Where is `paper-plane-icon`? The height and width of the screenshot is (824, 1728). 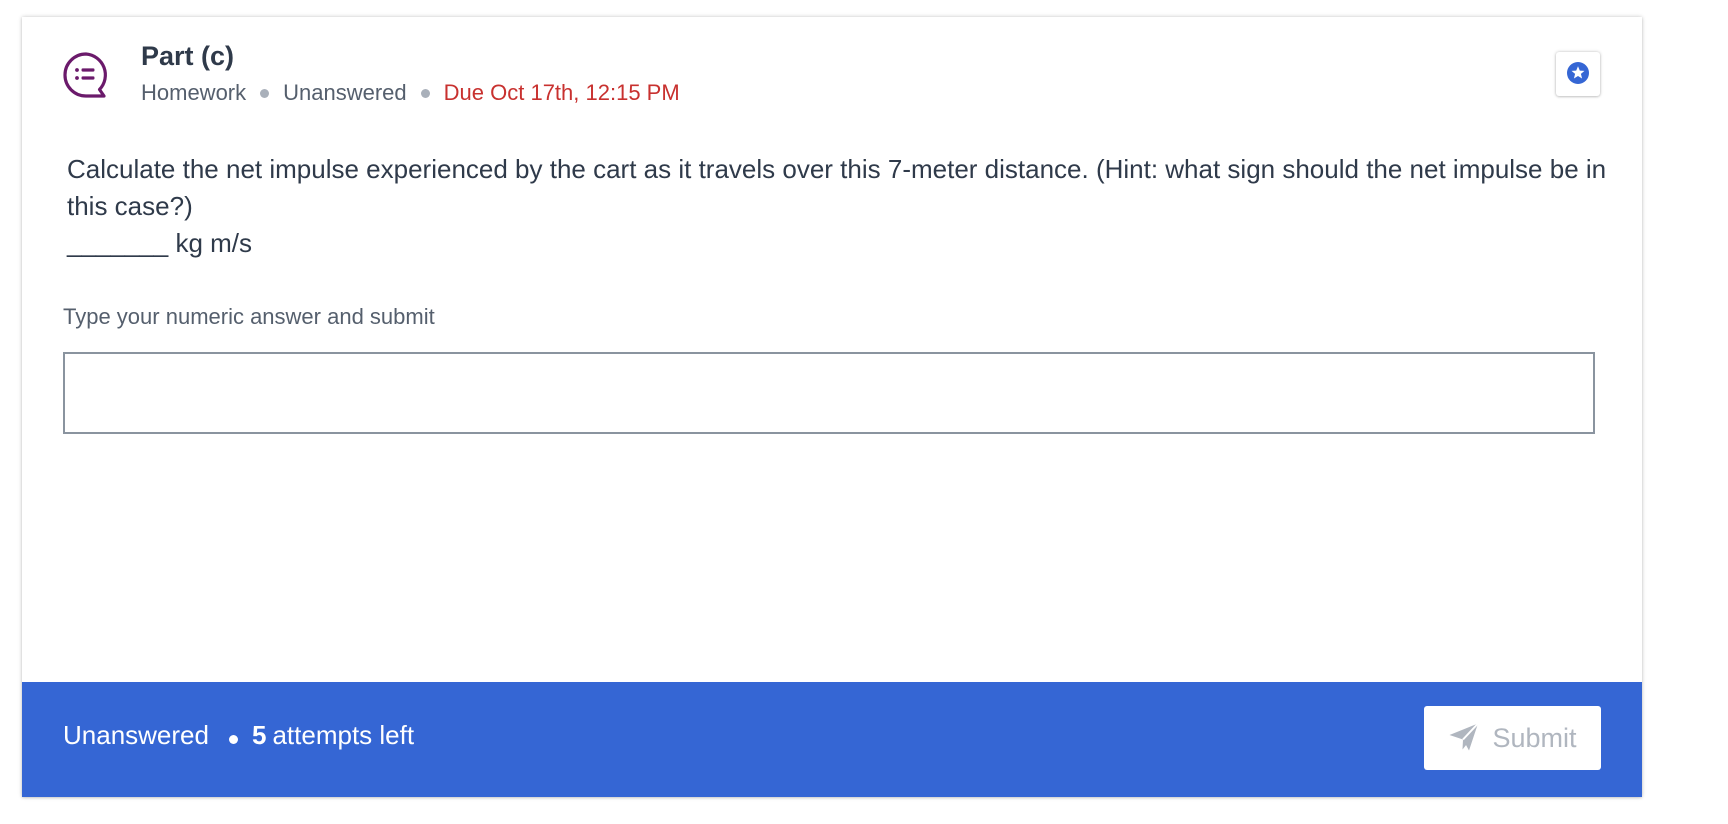
paper-plane-icon is located at coordinates (1464, 738).